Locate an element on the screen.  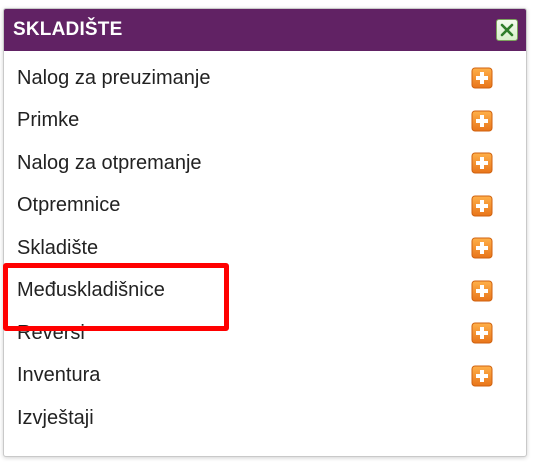
menu-item: Izvještaji is located at coordinates (265, 418).